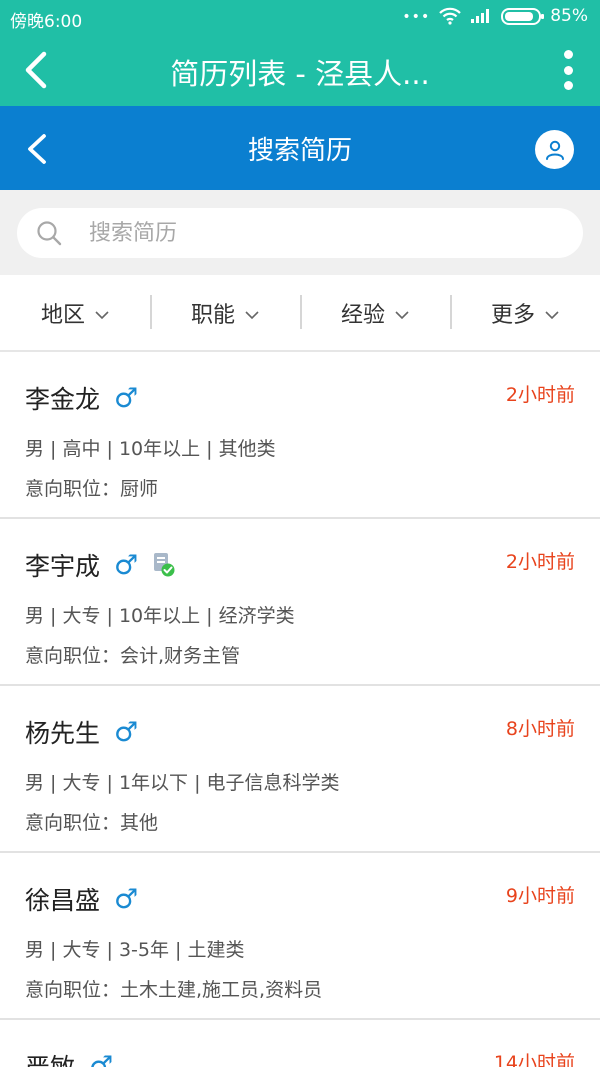  What do you see at coordinates (50, 1057) in the screenshot?
I see `resume-name: 严敏` at bounding box center [50, 1057].